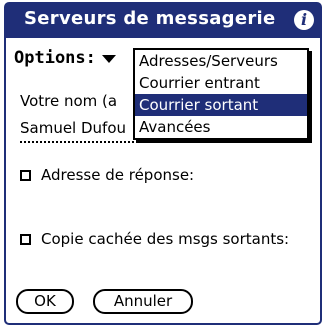 The image size is (329, 329). Describe the element at coordinates (221, 127) in the screenshot. I see `menu-item-avancees: Avancées` at that location.